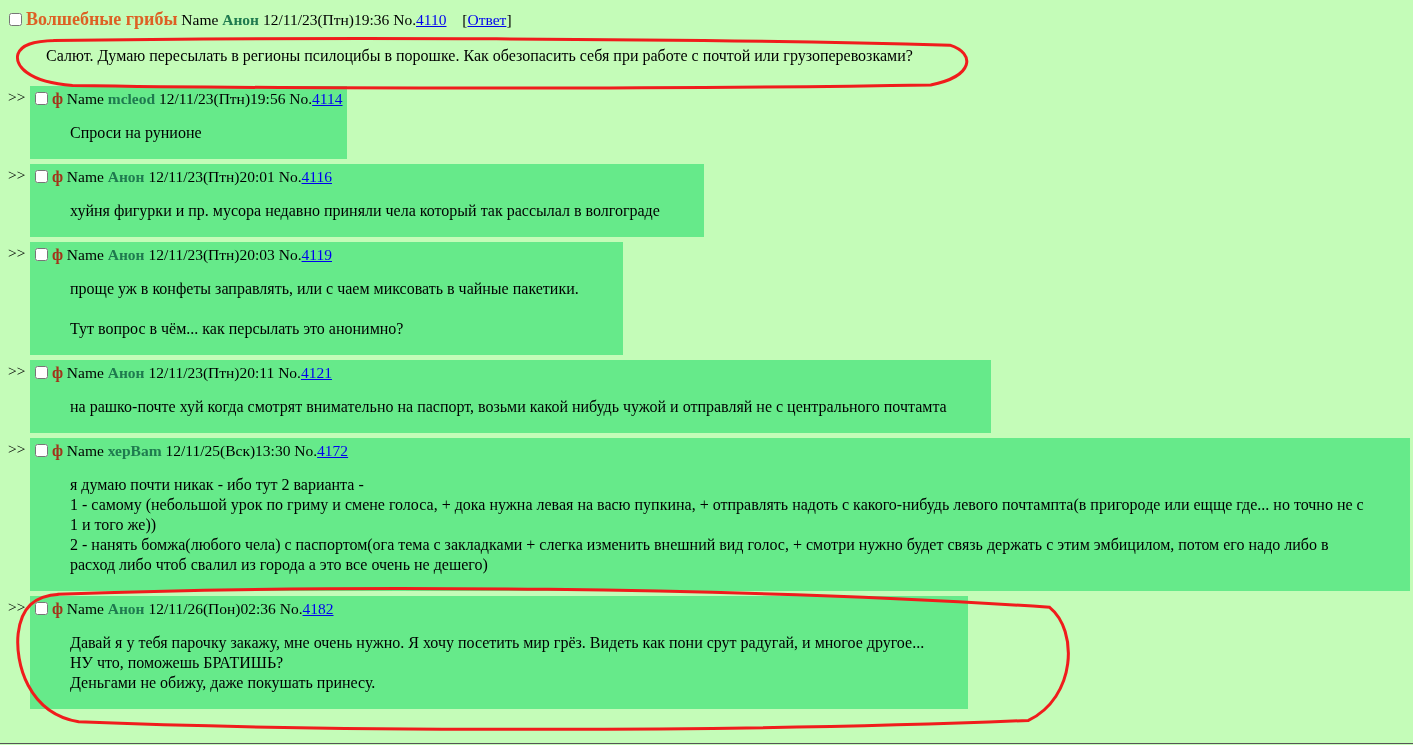 The image size is (1413, 745). I want to click on post-number-link: 4182, so click(318, 608).